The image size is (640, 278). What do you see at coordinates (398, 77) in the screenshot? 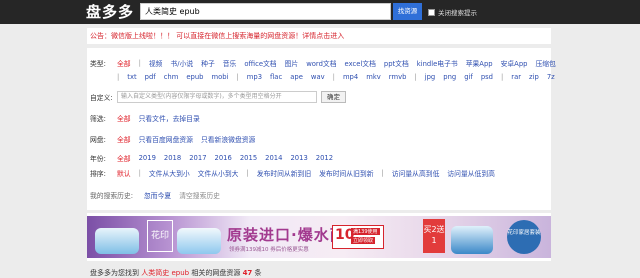
I see `type-option: rmvb` at bounding box center [398, 77].